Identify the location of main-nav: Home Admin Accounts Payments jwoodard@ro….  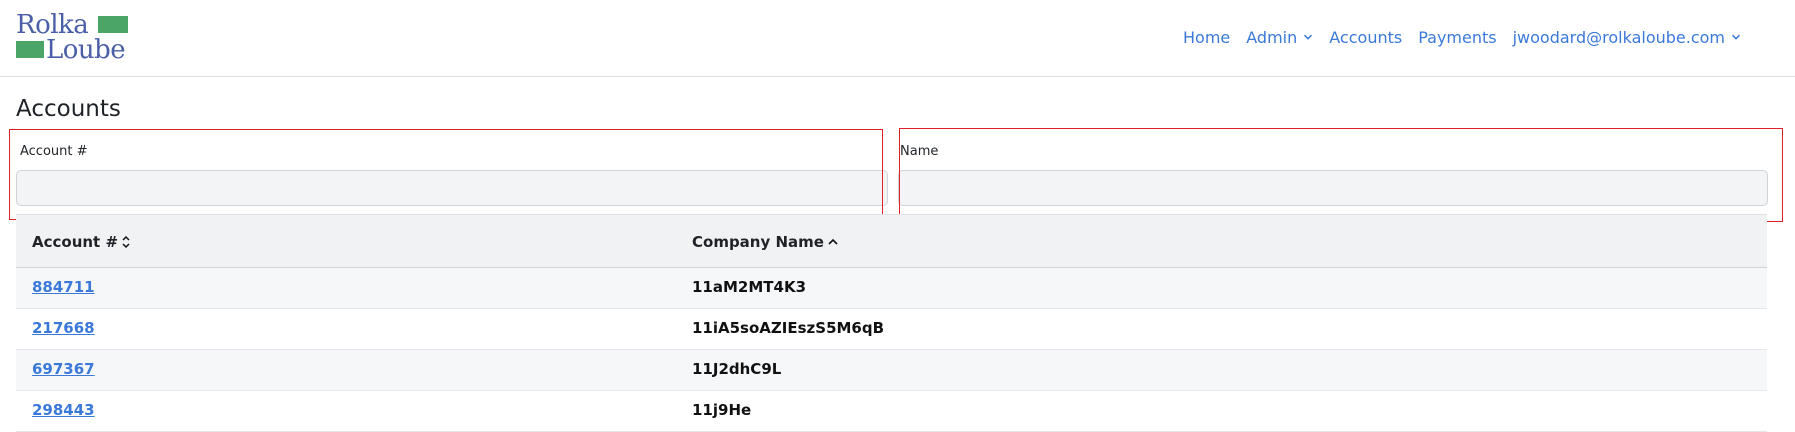
(1462, 37).